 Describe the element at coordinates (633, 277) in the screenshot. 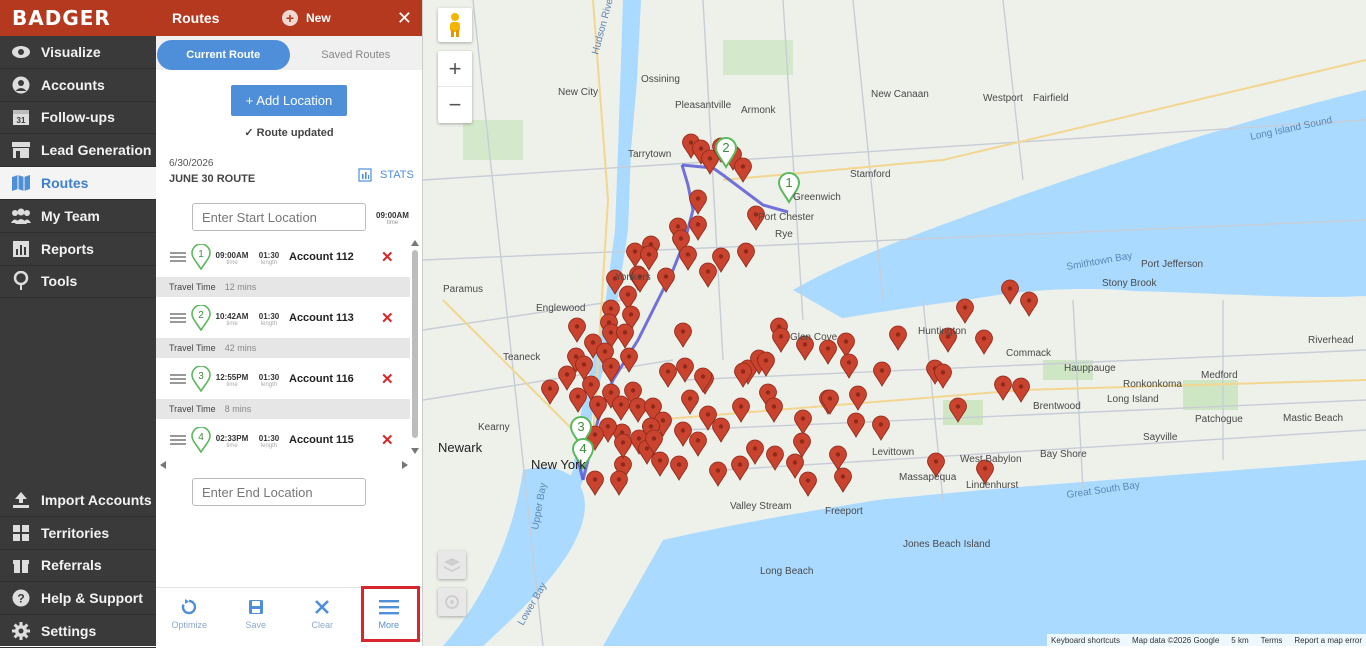

I see `map-place-label: Yonkers` at that location.